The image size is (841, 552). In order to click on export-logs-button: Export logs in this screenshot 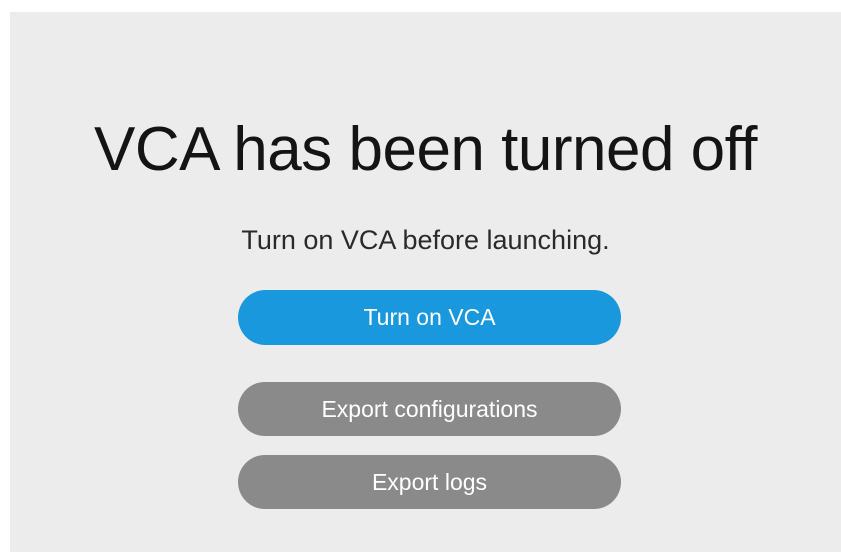, I will do `click(429, 482)`.